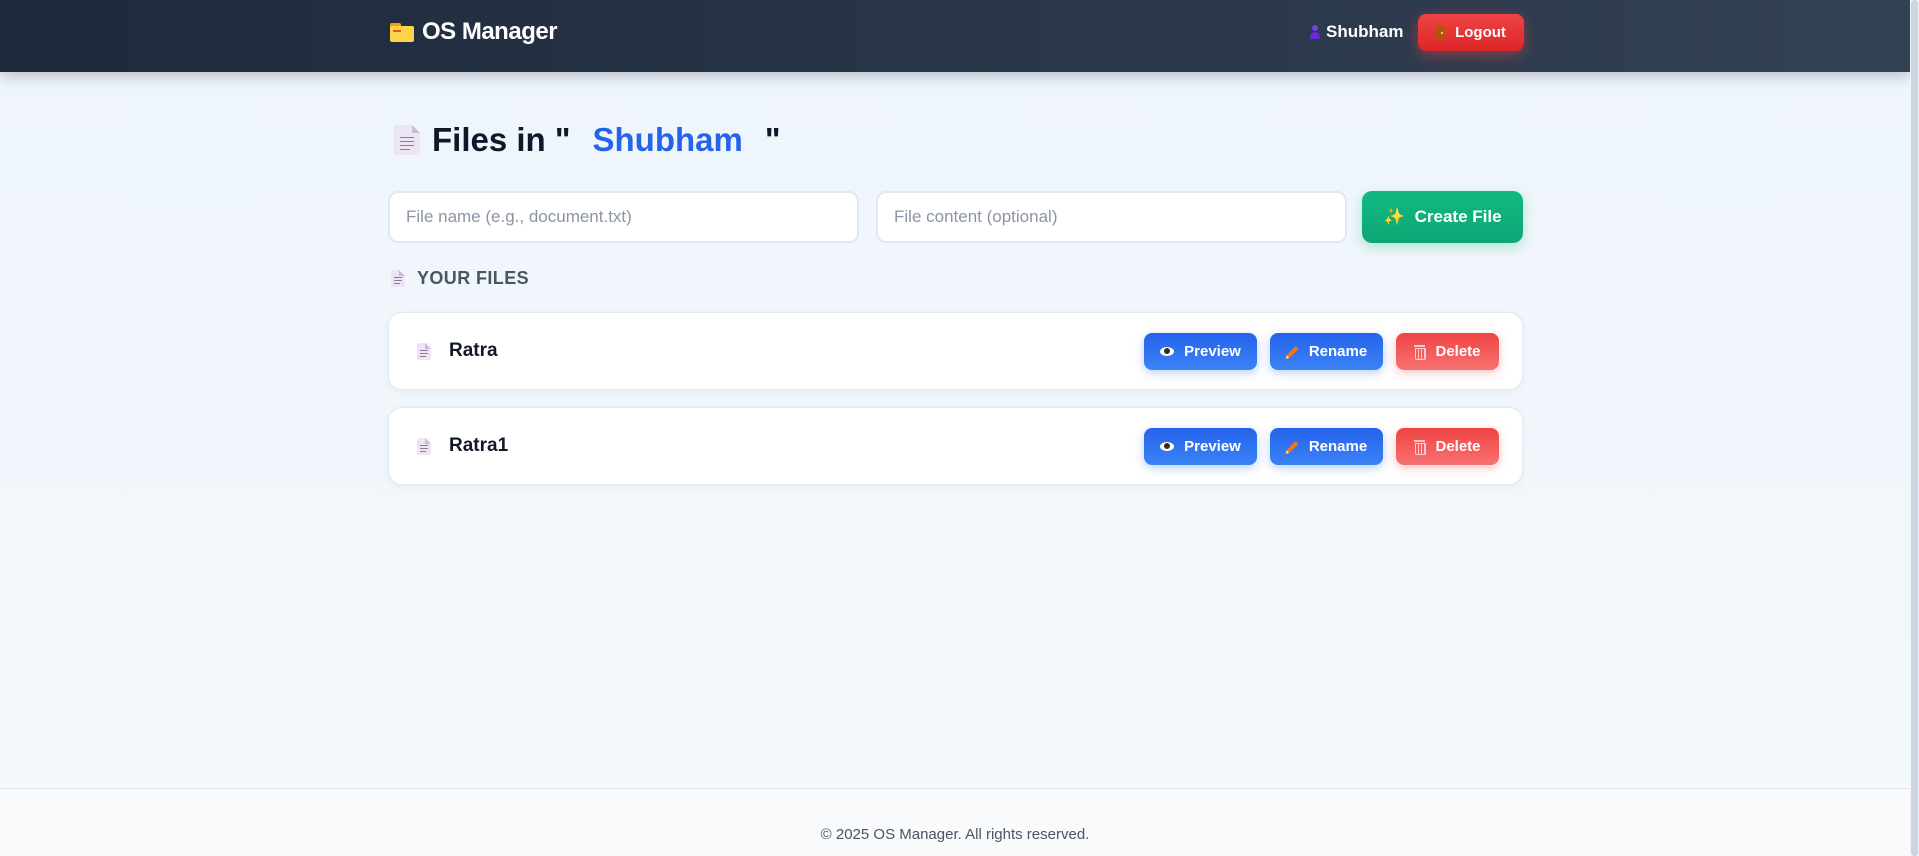  I want to click on top-navbar: OS Manager Shubham Logout, so click(955, 36).